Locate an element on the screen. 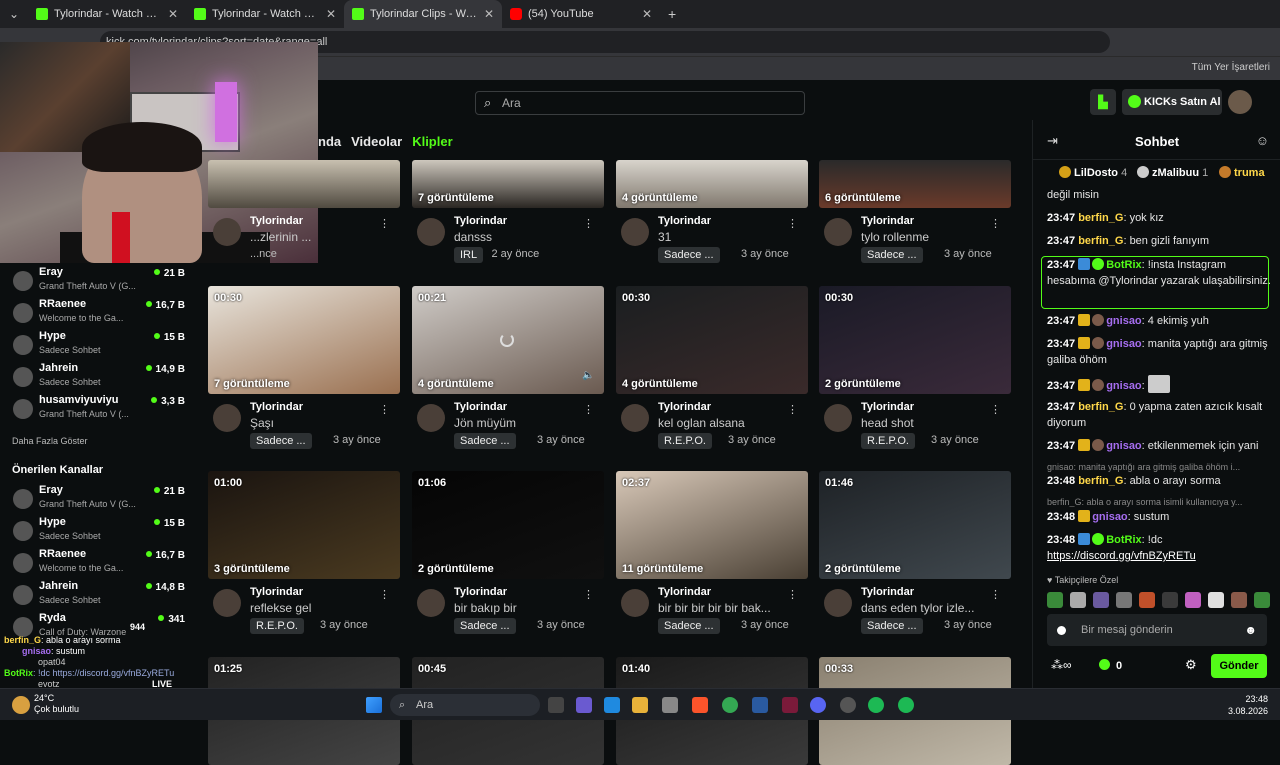 This screenshot has height=765, width=1280. clip-title: Şaşı is located at coordinates (315, 423).